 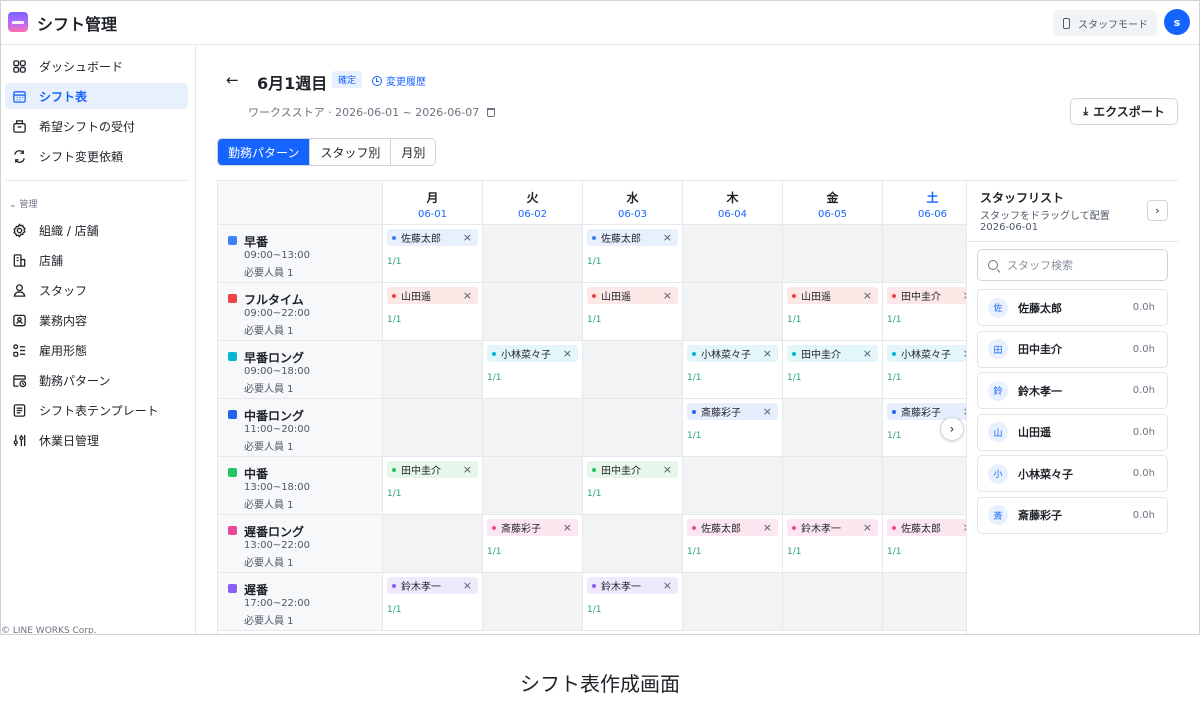 I want to click on staff-search, so click(x=1072, y=265).